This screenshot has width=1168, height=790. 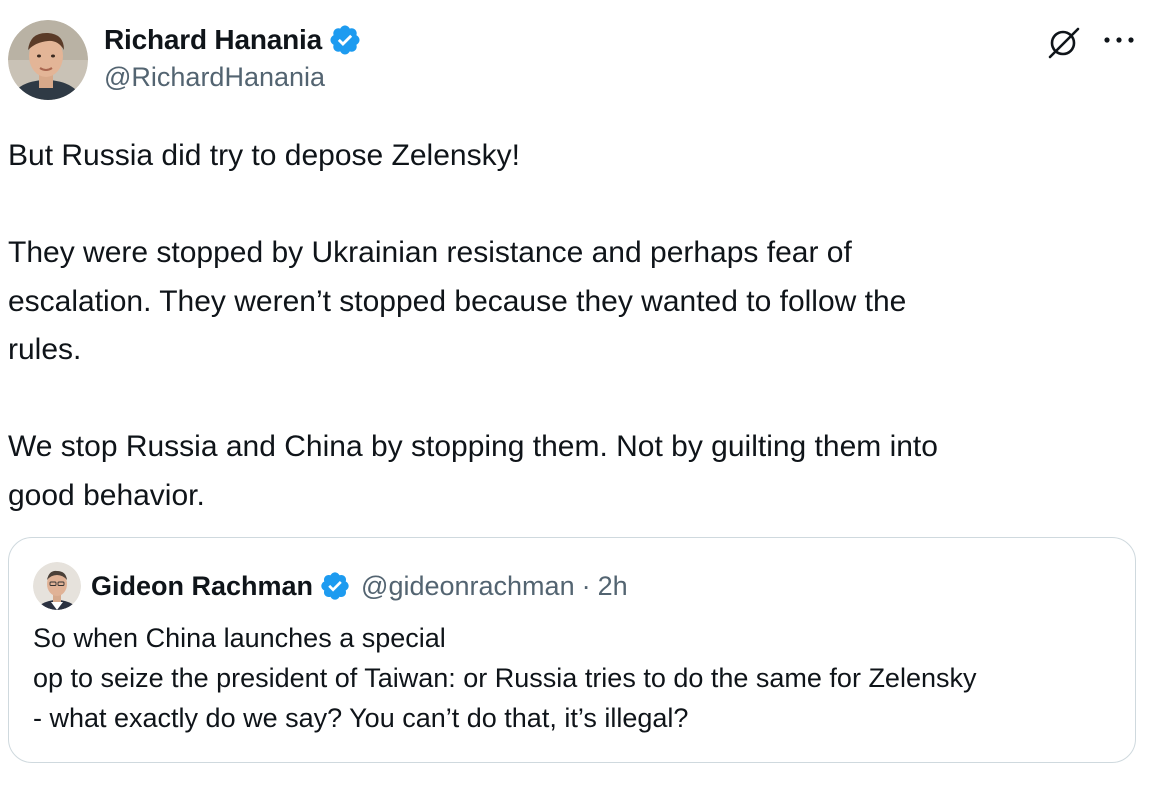 I want to click on quoted-author-handle: @gideonrachman, so click(x=468, y=586).